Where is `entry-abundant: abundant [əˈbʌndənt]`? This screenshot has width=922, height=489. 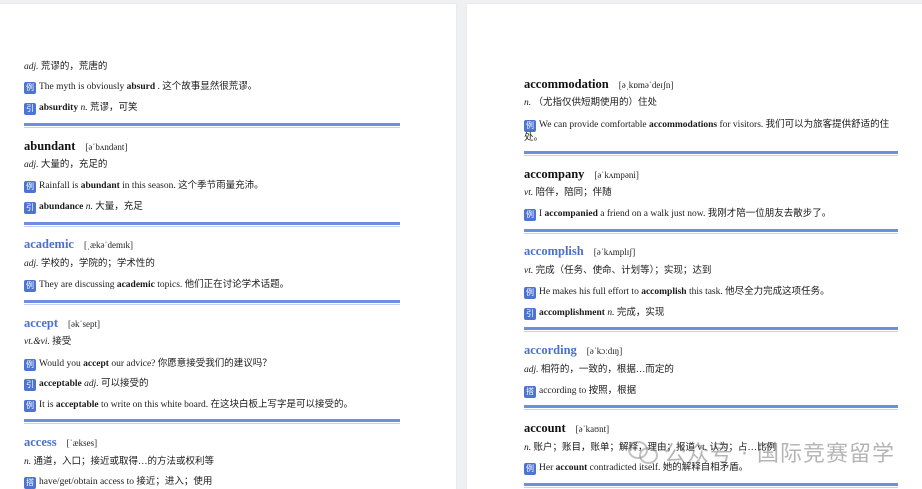
entry-abundant: abundant [əˈbʌndənt] is located at coordinates (75, 146).